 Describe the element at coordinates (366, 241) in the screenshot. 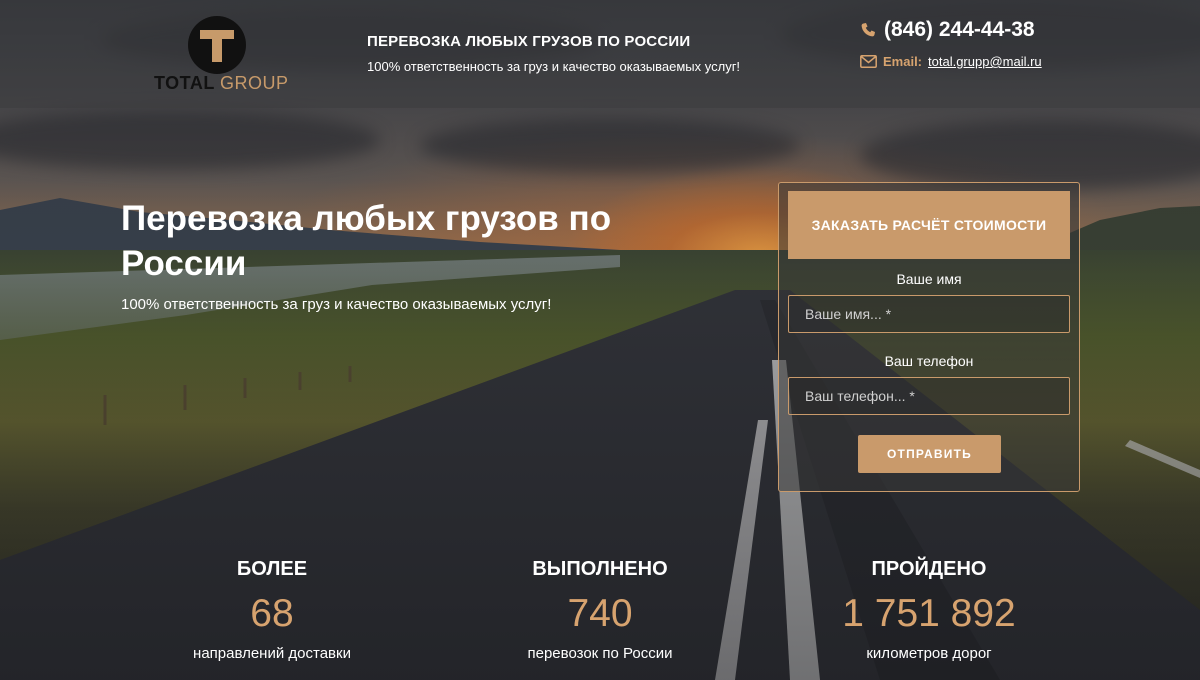

I see `hero-title: Перевозка любых грузов по России` at that location.